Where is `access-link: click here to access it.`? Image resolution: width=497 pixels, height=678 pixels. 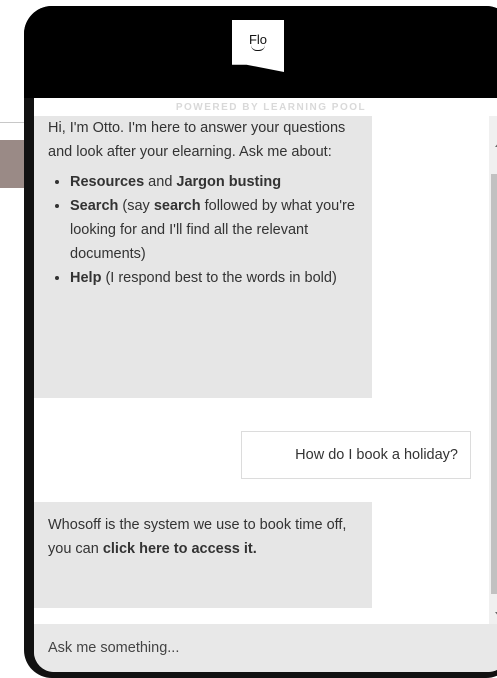 access-link: click here to access it. is located at coordinates (180, 549).